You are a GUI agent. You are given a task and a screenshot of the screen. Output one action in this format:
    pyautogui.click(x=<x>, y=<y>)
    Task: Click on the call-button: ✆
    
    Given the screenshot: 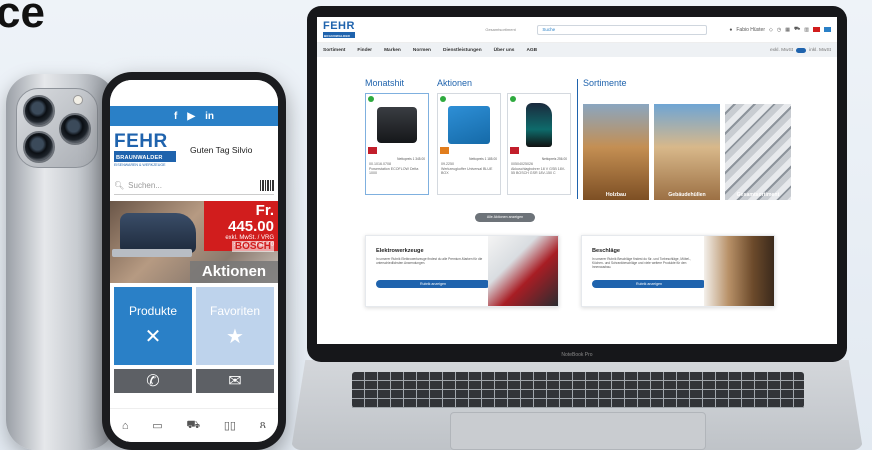 What is the action you would take?
    pyautogui.click(x=153, y=381)
    